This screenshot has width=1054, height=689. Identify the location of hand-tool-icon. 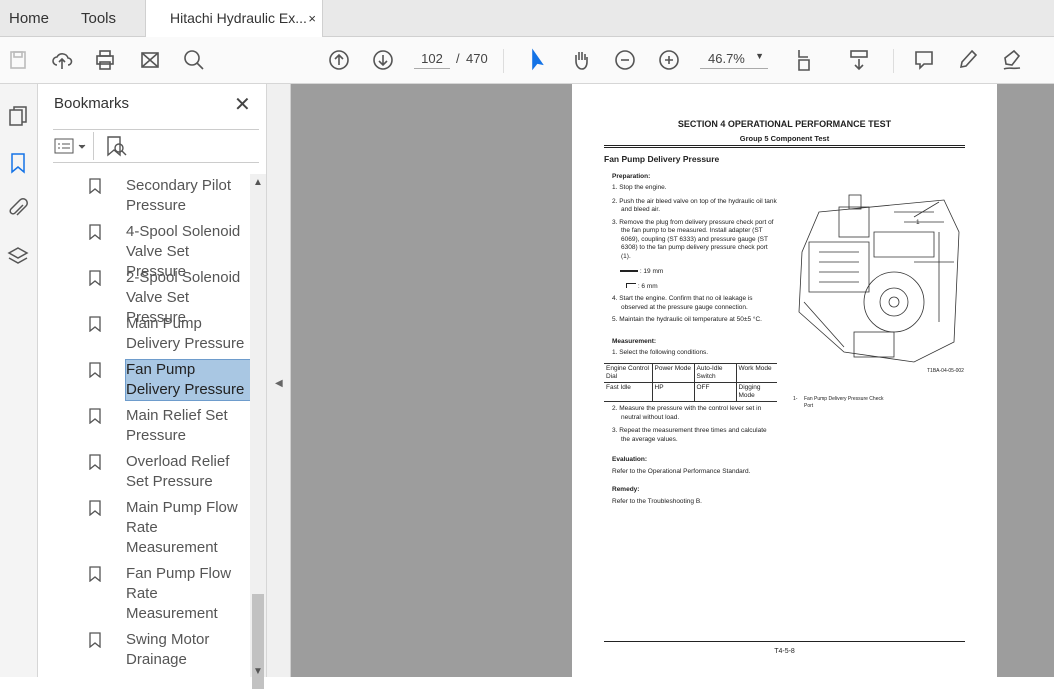
(581, 60).